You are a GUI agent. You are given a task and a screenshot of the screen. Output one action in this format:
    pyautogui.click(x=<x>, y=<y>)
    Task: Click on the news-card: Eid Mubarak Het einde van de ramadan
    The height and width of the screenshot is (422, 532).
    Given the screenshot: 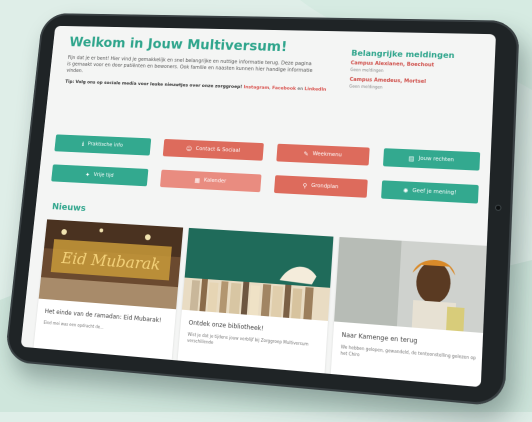 What is the action you would take?
    pyautogui.click(x=108, y=294)
    